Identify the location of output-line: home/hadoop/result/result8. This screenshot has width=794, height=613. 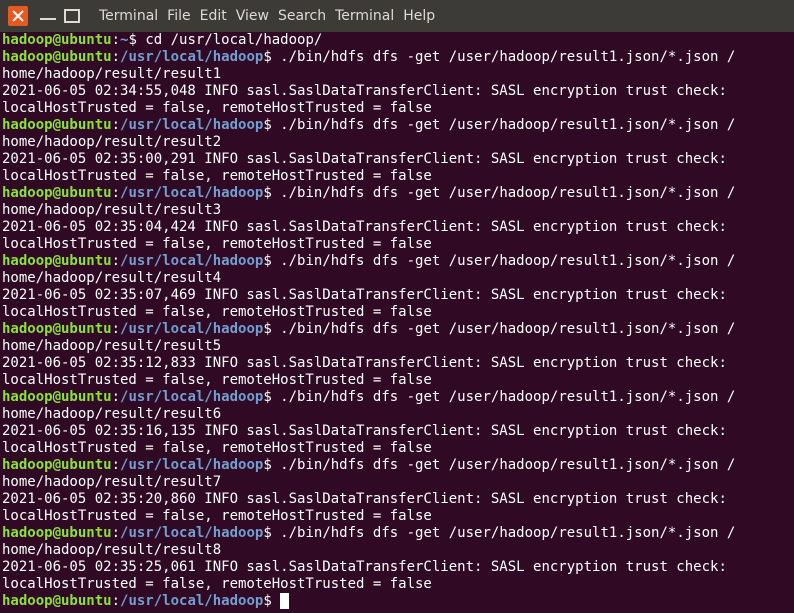
(112, 550).